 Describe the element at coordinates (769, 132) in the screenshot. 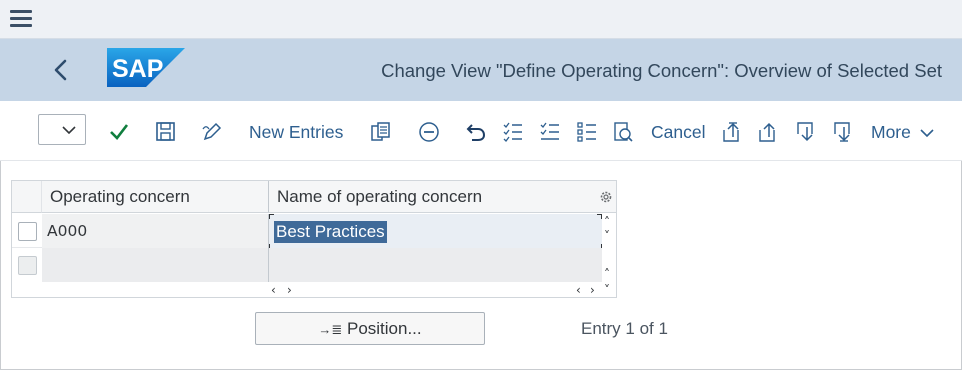

I see `previous-page-icon` at that location.